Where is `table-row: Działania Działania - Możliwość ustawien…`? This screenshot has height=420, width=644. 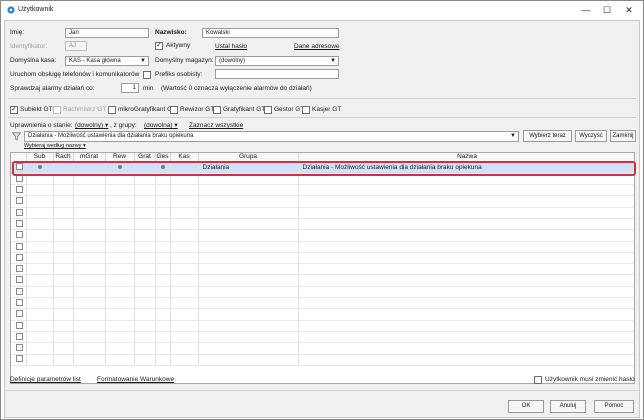 table-row: Działania Działania - Możliwość ustawien… is located at coordinates (322, 168).